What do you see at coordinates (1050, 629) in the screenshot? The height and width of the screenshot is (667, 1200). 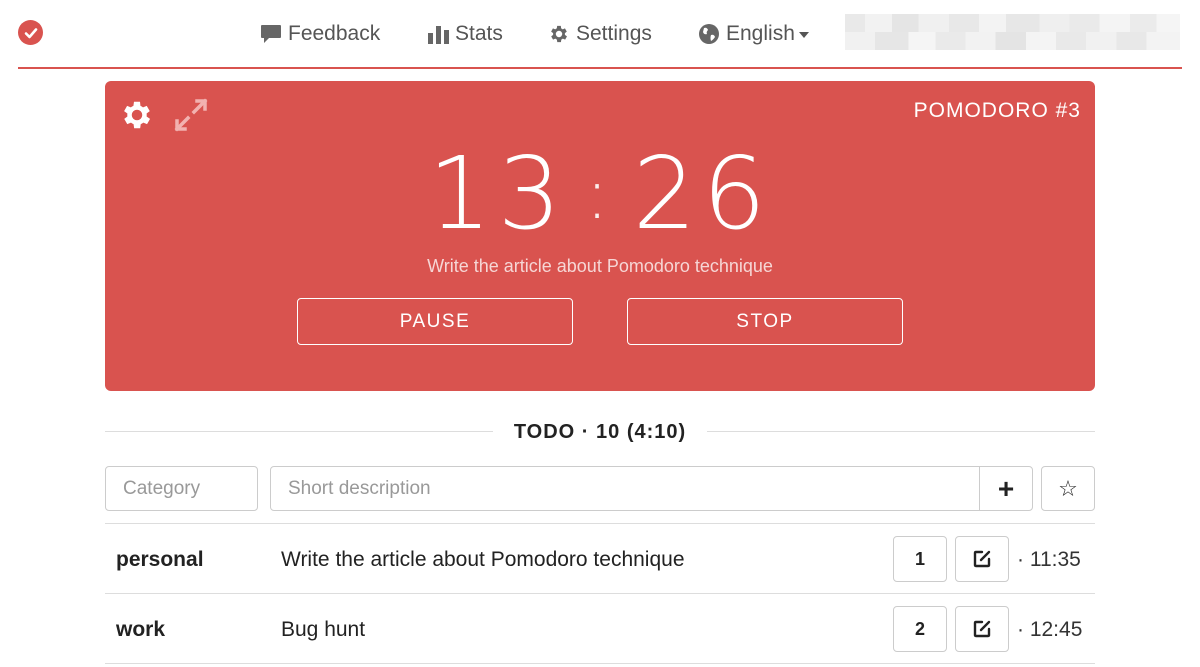 I see `task-time: · 12:45` at bounding box center [1050, 629].